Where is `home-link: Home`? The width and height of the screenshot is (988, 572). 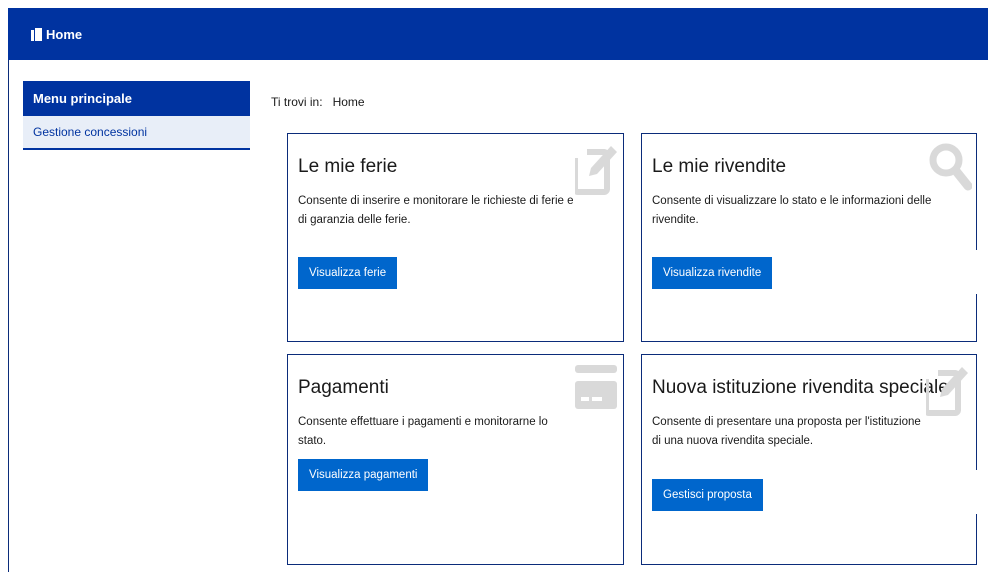 home-link: Home is located at coordinates (56, 34).